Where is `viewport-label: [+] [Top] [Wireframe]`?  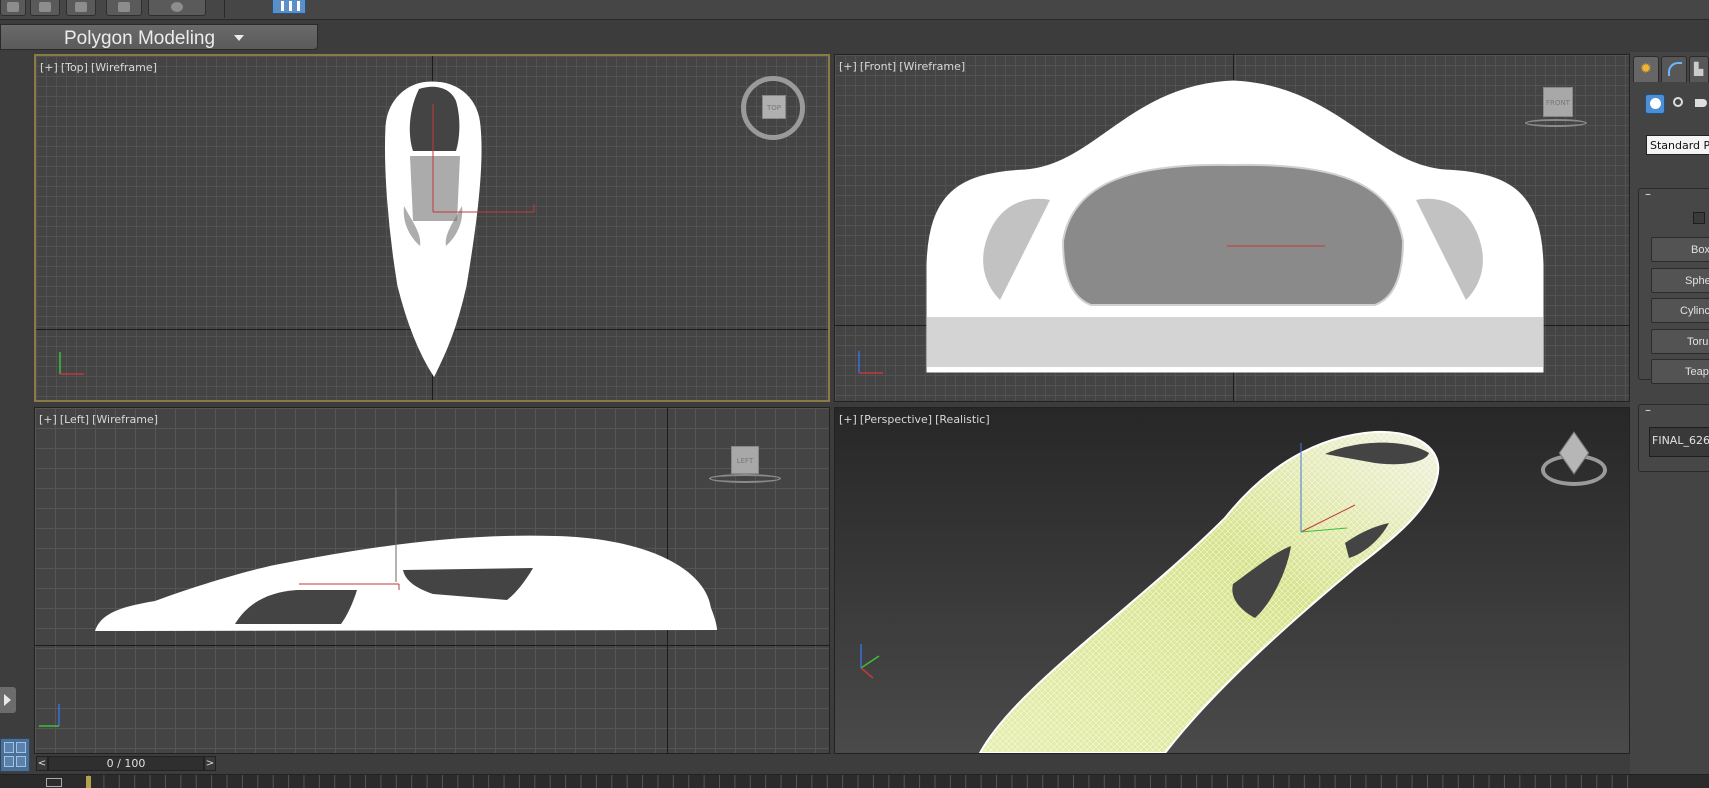 viewport-label: [+] [Top] [Wireframe] is located at coordinates (100, 67).